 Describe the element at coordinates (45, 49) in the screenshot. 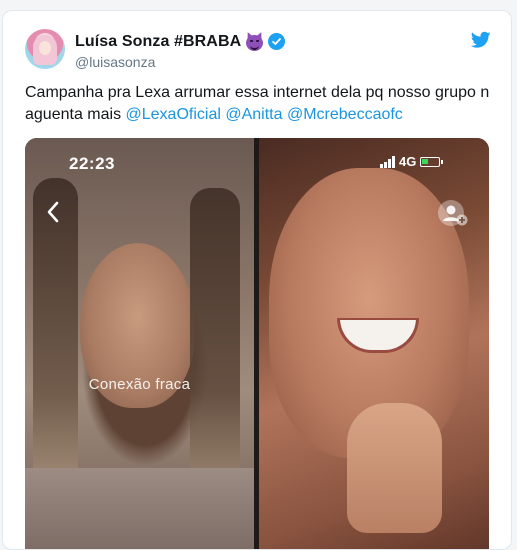

I see `avatar` at that location.